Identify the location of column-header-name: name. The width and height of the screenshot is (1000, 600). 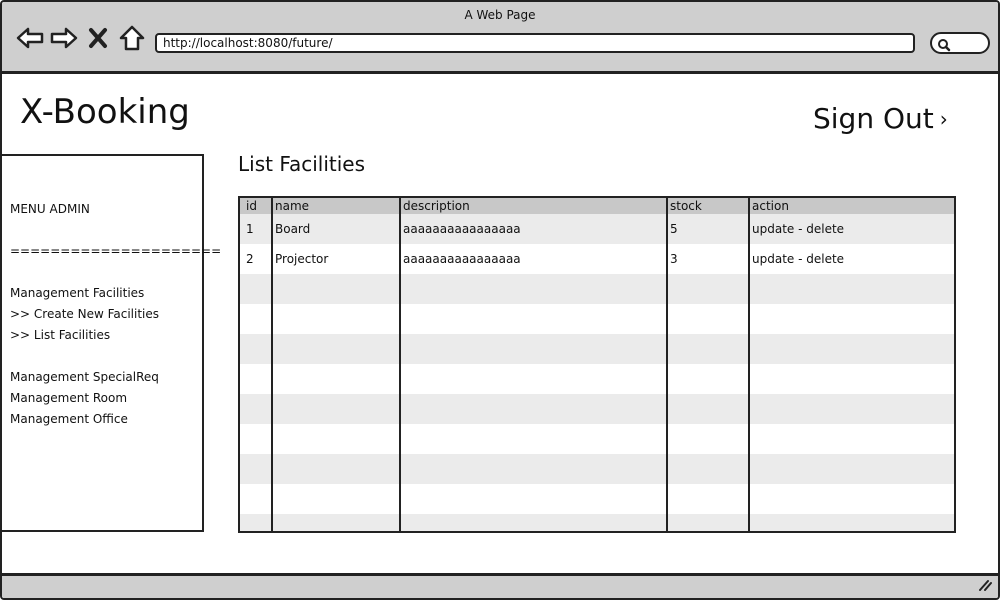
(292, 206).